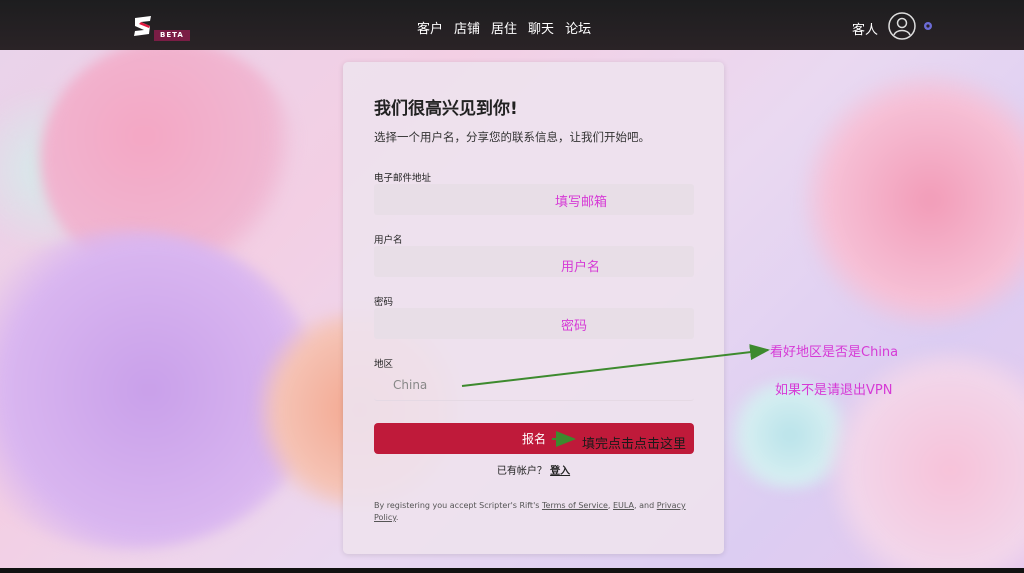  What do you see at coordinates (534, 199) in the screenshot?
I see `email-input` at bounding box center [534, 199].